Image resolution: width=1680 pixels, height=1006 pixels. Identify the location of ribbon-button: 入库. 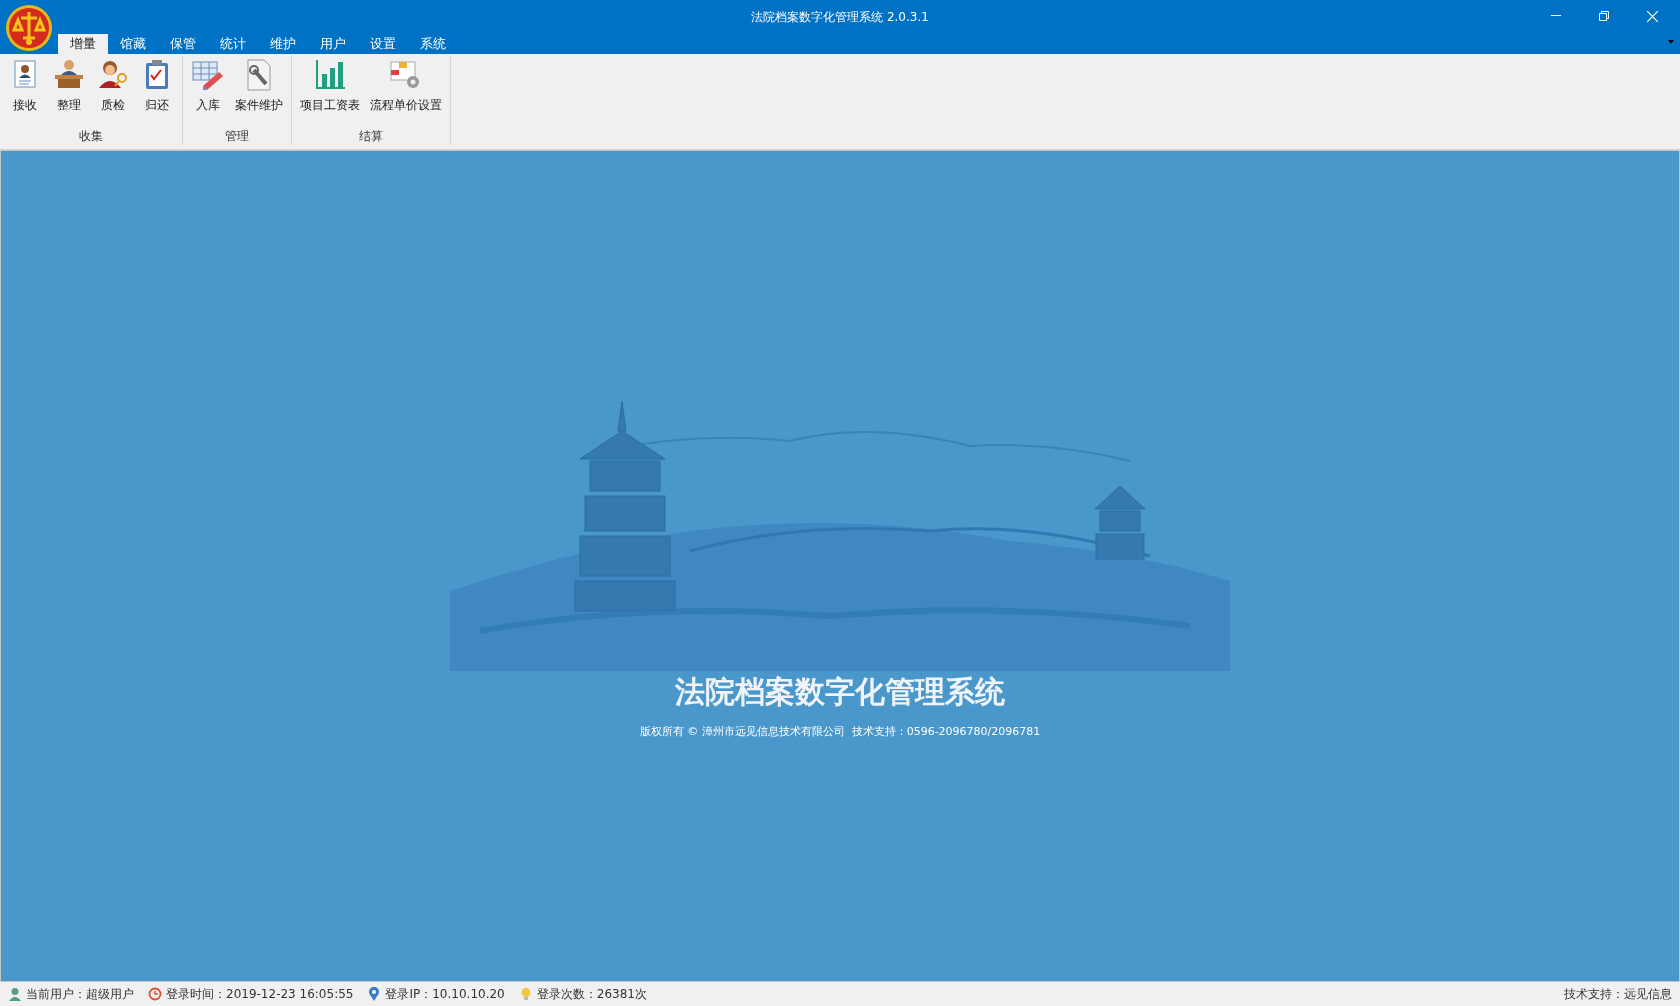
(208, 91).